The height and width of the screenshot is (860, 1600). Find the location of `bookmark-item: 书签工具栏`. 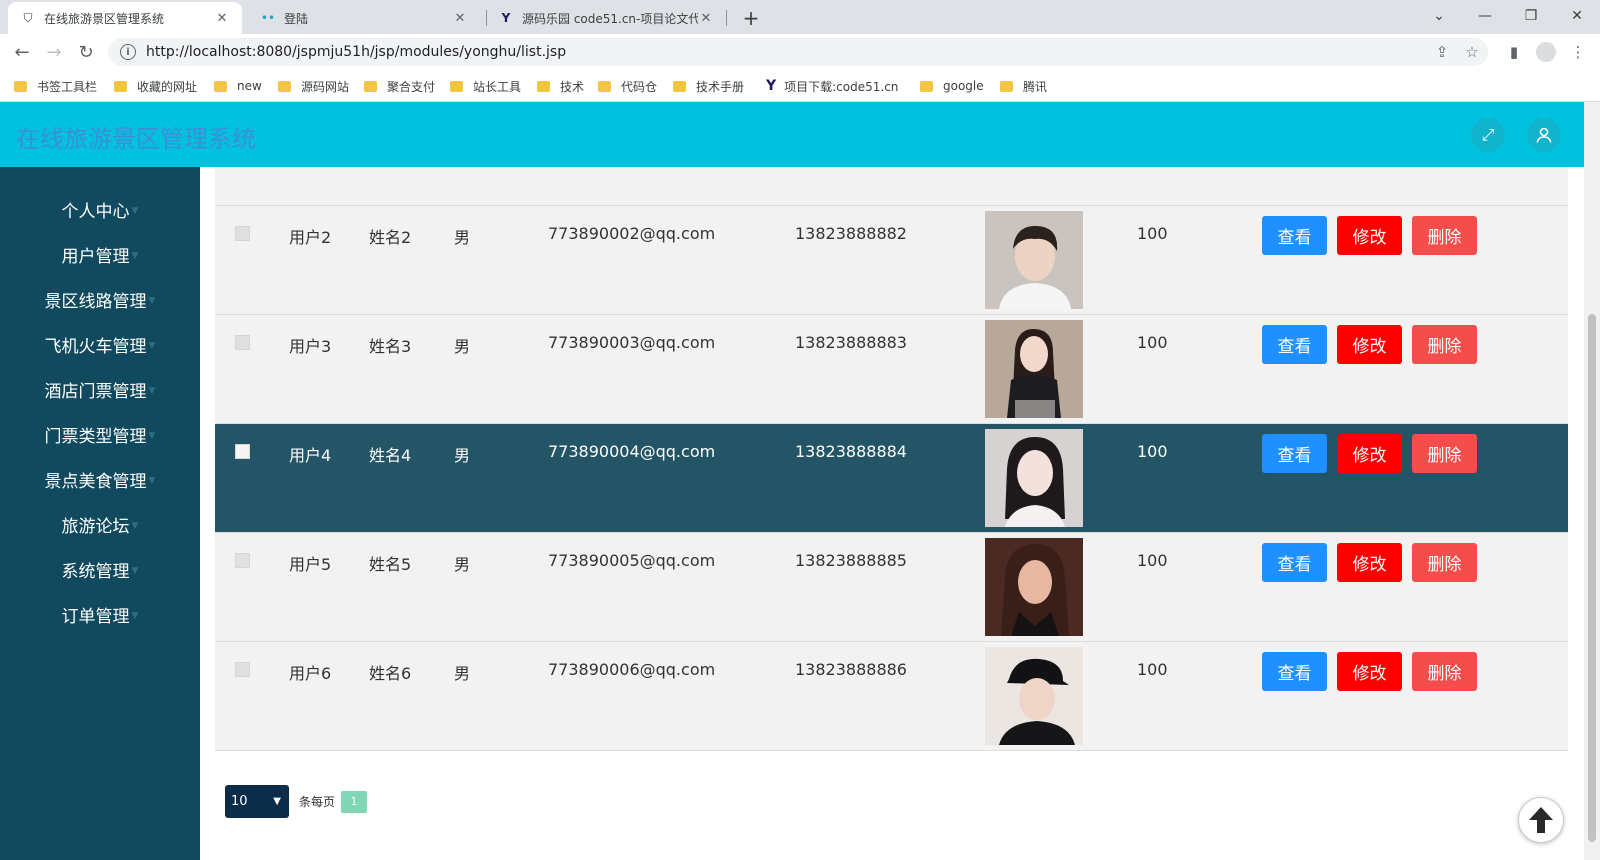

bookmark-item: 书签工具栏 is located at coordinates (55, 86).